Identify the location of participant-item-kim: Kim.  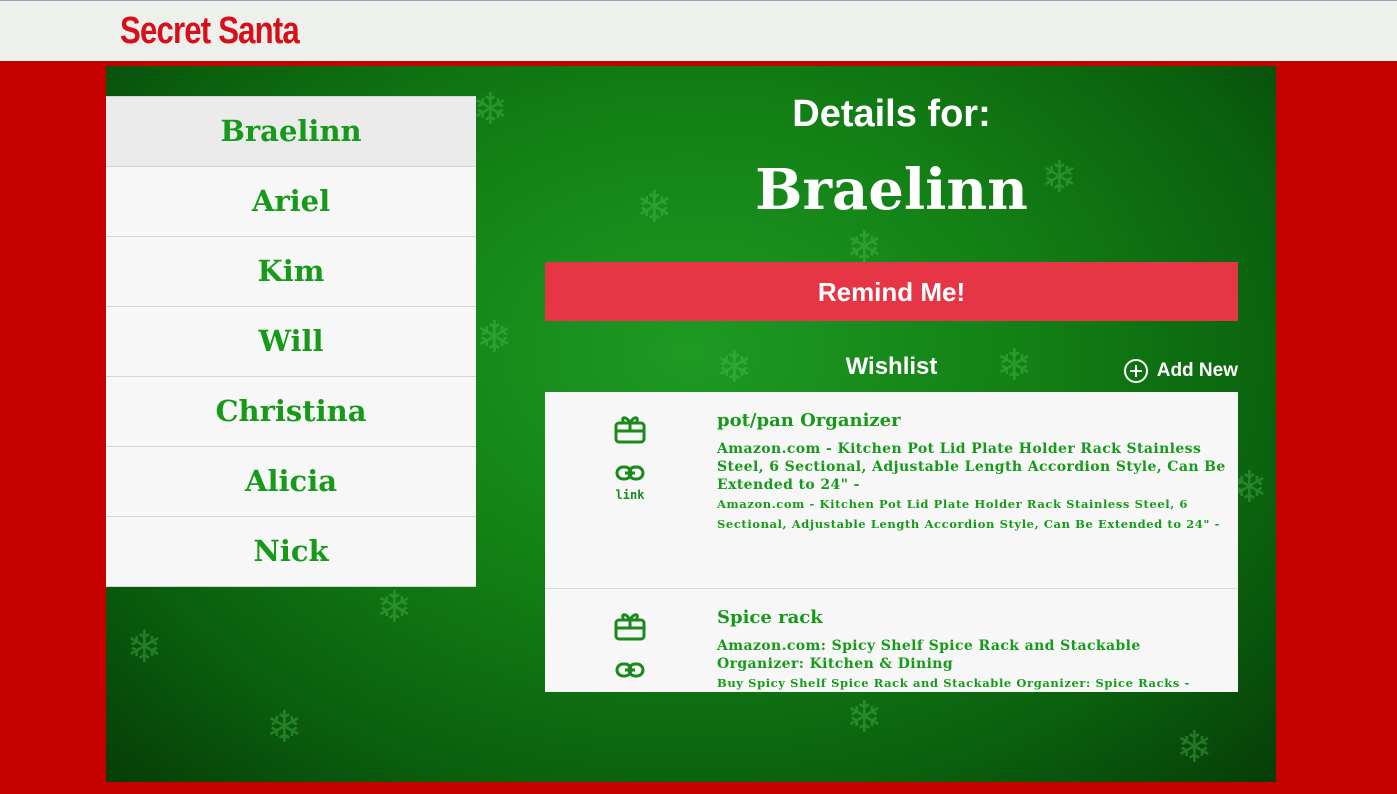
(291, 272).